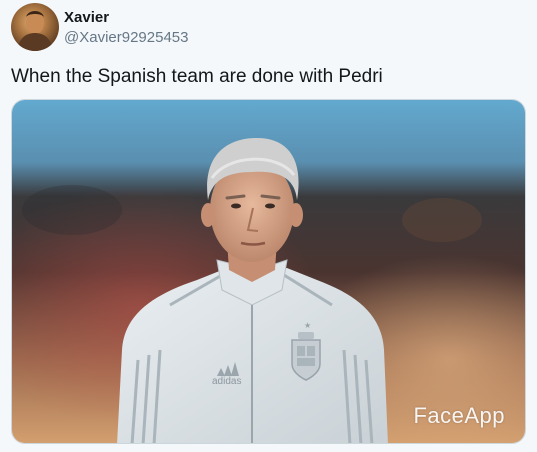 The image size is (537, 452). What do you see at coordinates (226, 381) in the screenshot?
I see `shirt-brand-text: adidas` at bounding box center [226, 381].